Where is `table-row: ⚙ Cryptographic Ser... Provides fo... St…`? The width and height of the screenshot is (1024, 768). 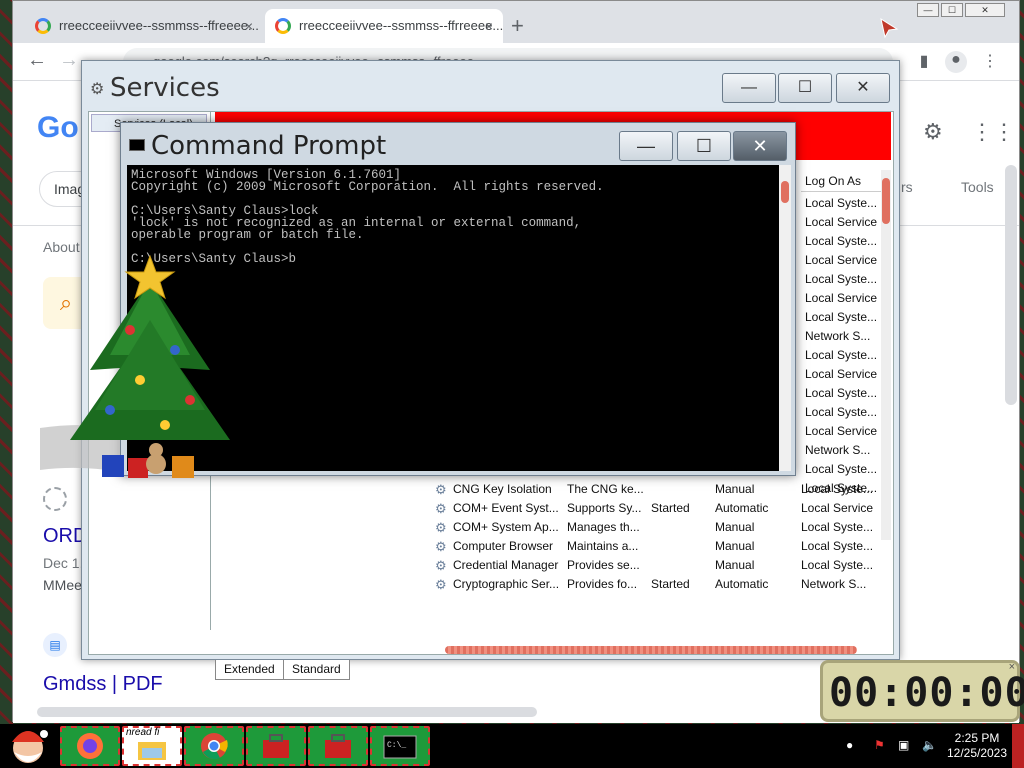 table-row: ⚙ Cryptographic Ser... Provides fo... St… is located at coordinates (658, 584).